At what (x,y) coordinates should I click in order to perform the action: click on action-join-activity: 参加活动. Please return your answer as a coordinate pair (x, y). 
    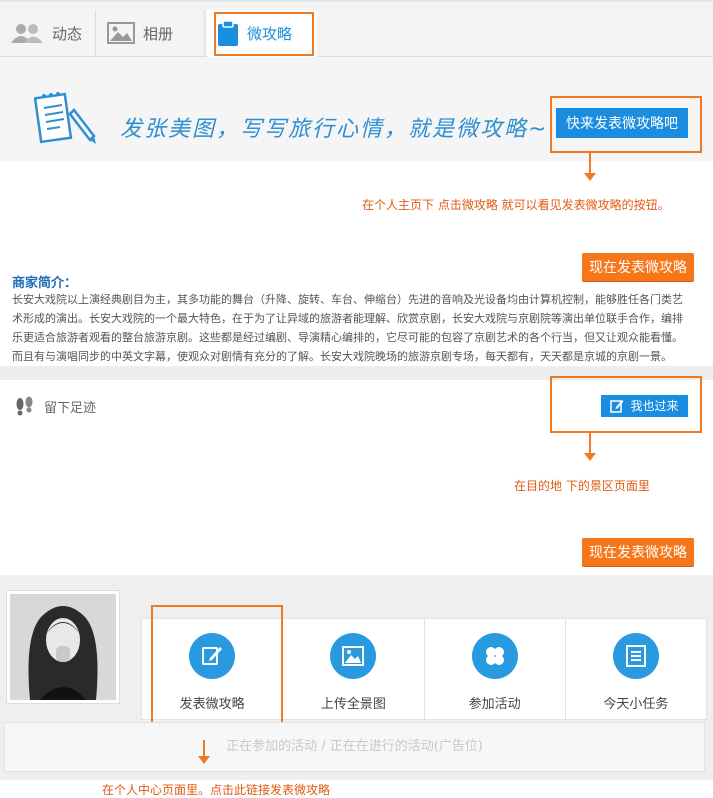
    Looking at the image, I should click on (495, 669).